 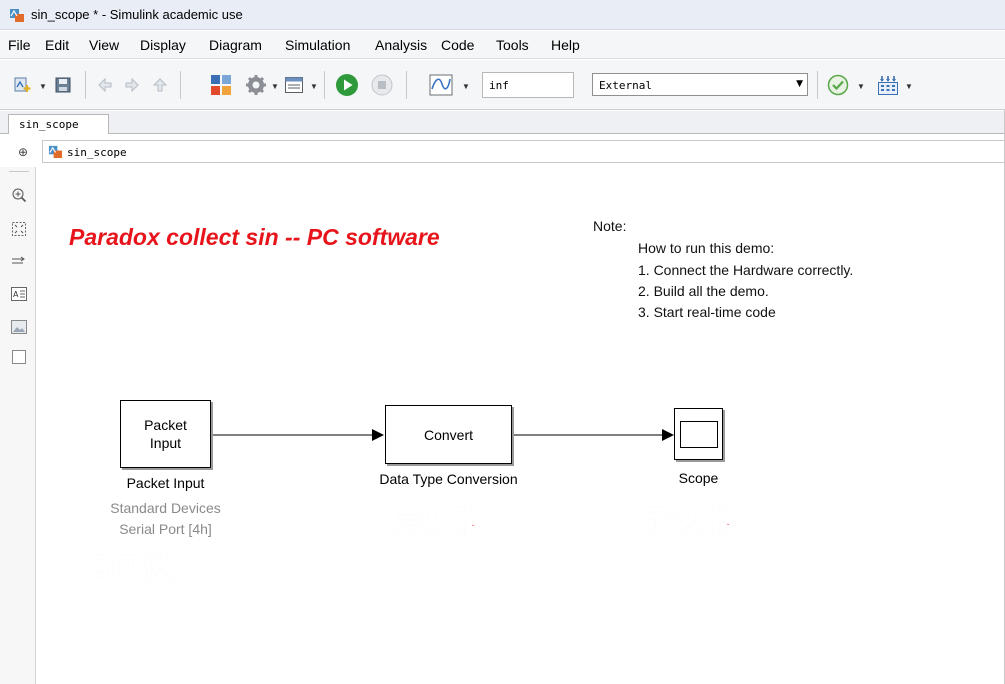 I want to click on converter-annotation: 转换器, so click(x=434, y=522).